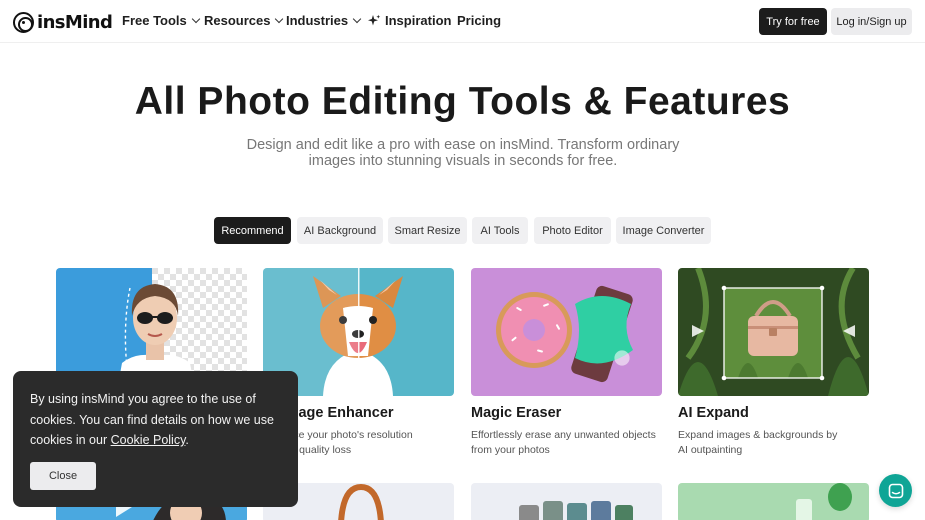 The height and width of the screenshot is (520, 925). Describe the element at coordinates (516, 413) in the screenshot. I see `card-title-magic-eraser: Magic Eraser` at that location.